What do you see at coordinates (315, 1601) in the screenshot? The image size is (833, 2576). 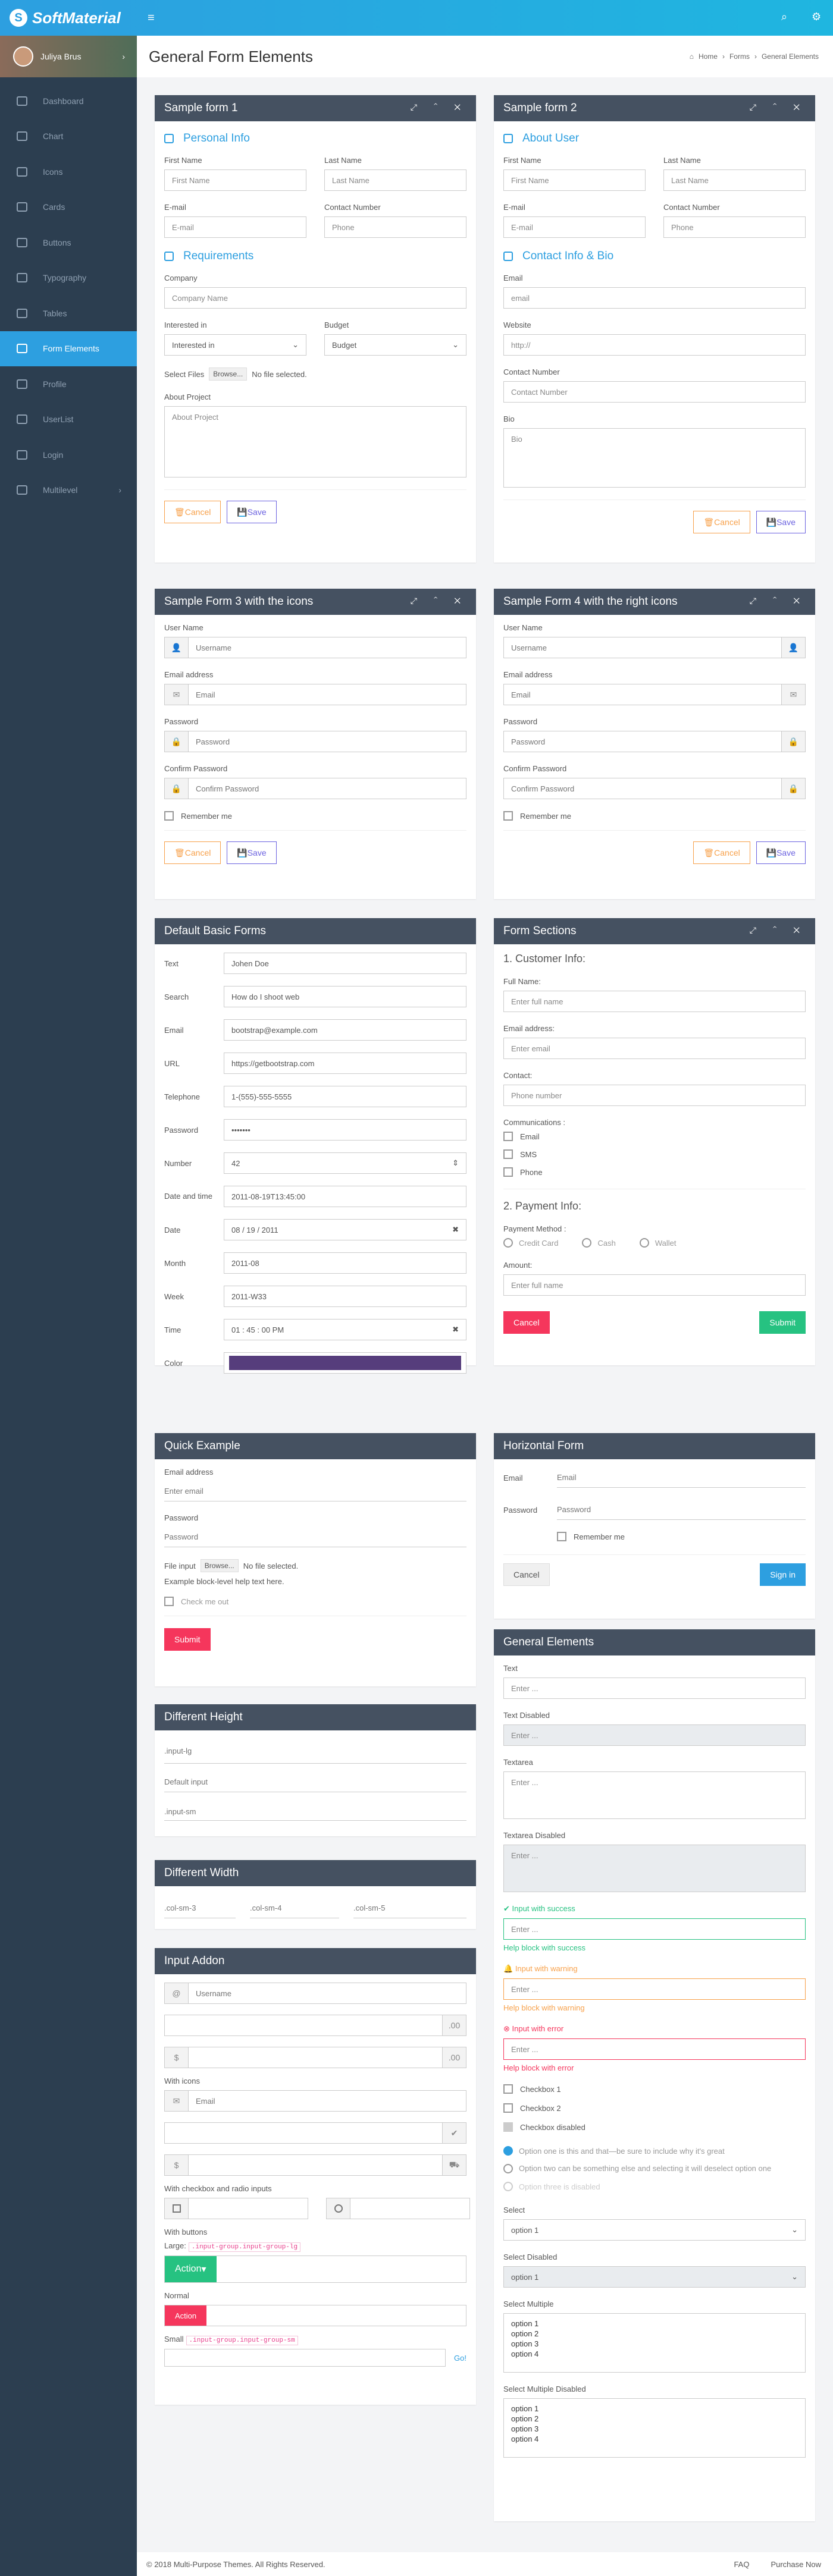 I see `check-me-checkbox: Check me out` at bounding box center [315, 1601].